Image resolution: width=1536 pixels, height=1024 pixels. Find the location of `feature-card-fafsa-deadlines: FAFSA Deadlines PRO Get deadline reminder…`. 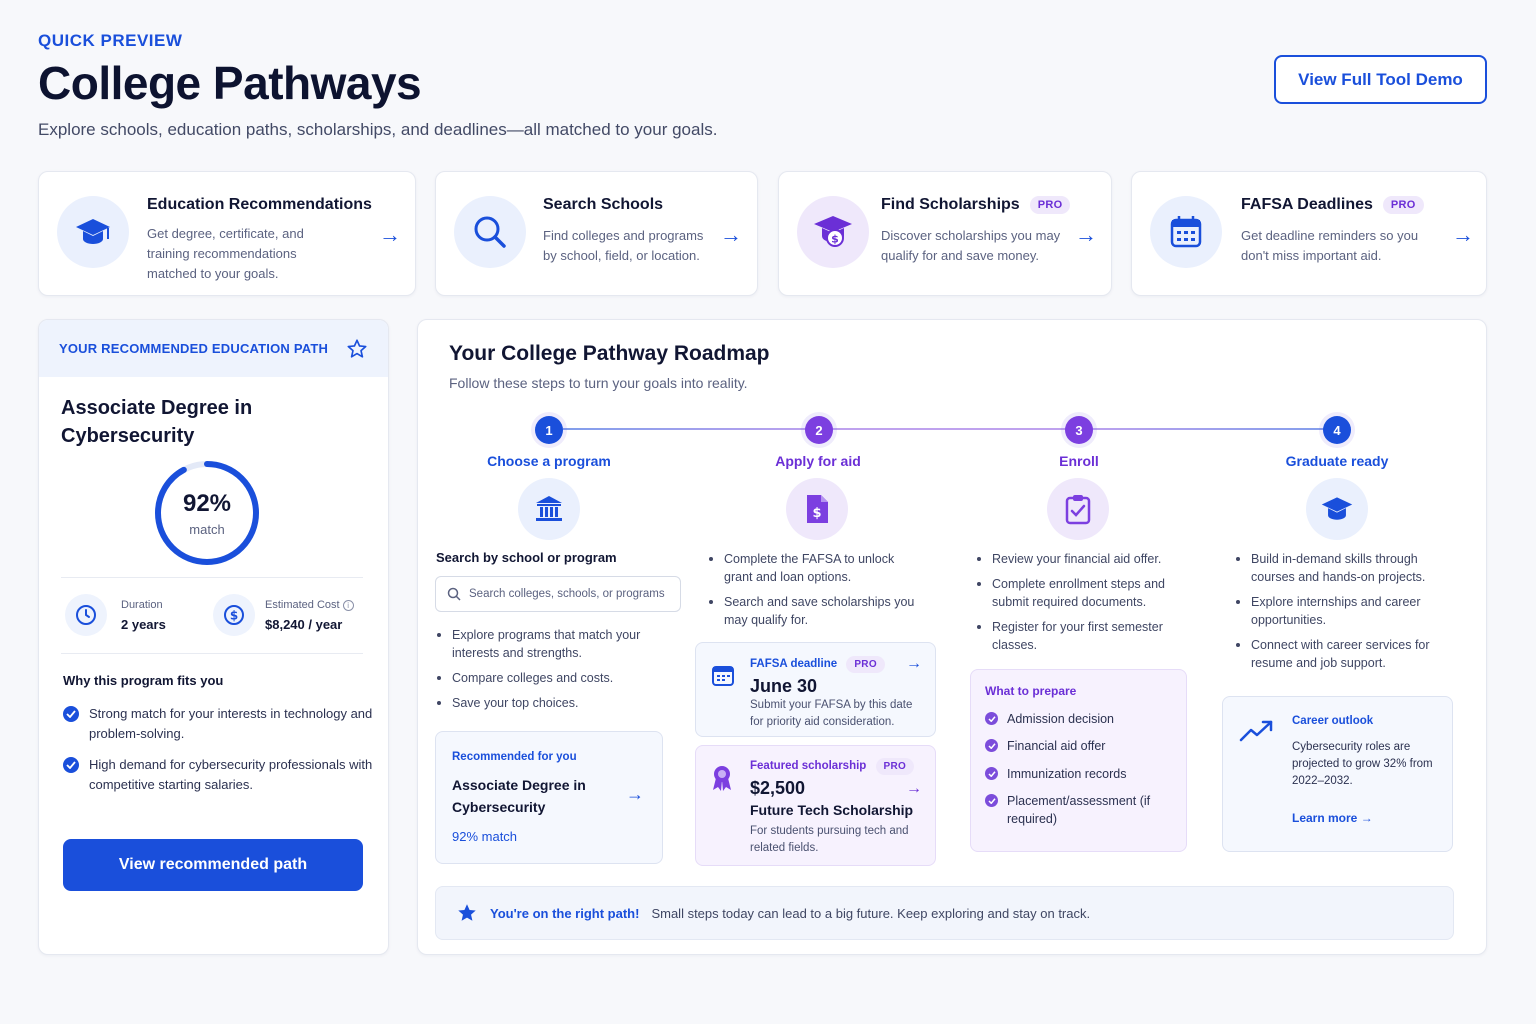

feature-card-fafsa-deadlines: FAFSA Deadlines PRO Get deadline reminder… is located at coordinates (1309, 233).